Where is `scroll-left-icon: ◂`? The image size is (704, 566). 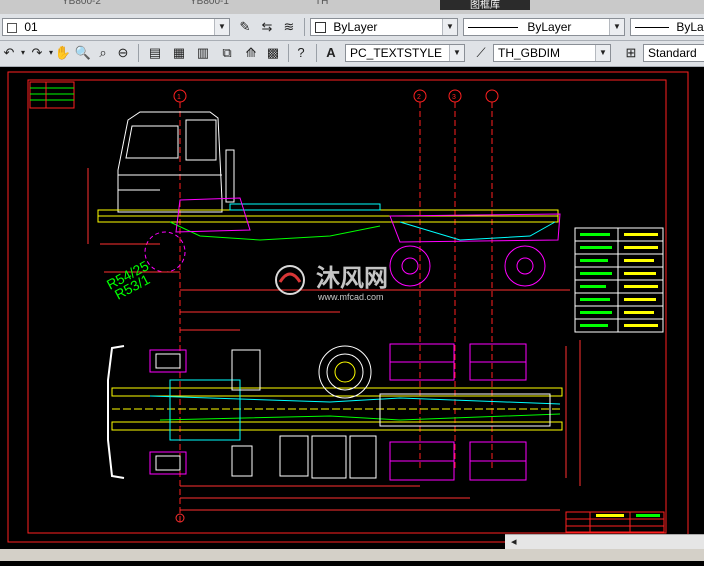
scroll-left-icon: ◂ is located at coordinates (514, 542).